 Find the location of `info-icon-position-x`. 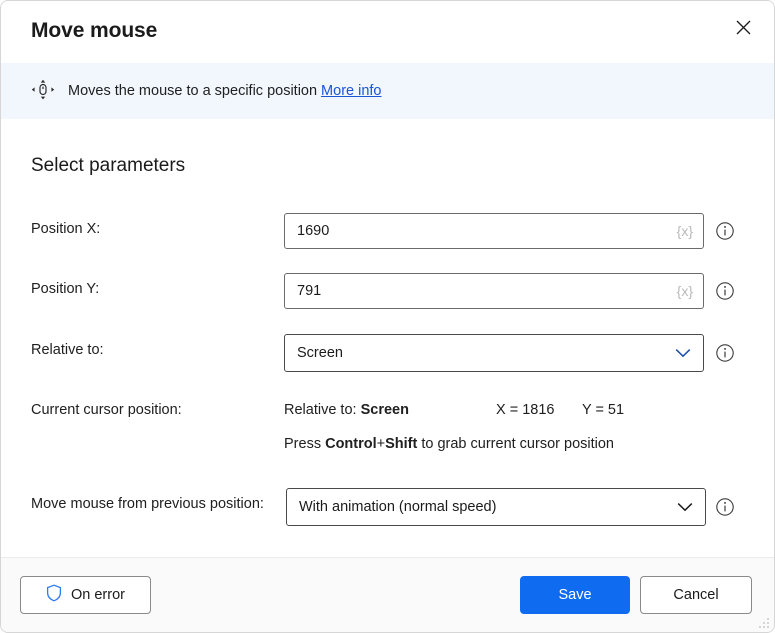

info-icon-position-x is located at coordinates (725, 231).